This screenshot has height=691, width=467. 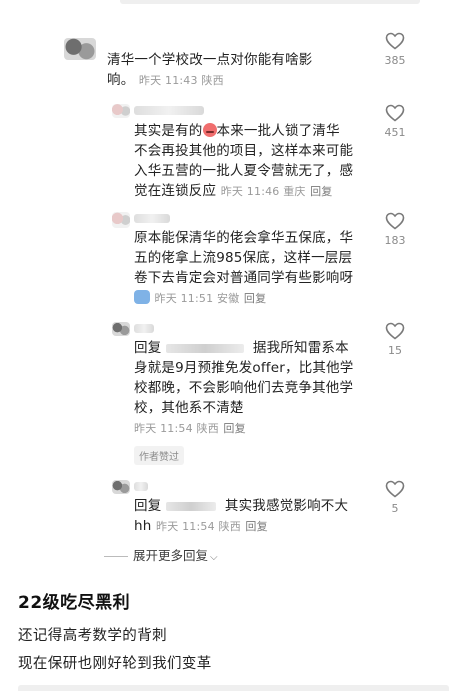 I want to click on author-liked-badge: 作者赞过, so click(x=159, y=455).